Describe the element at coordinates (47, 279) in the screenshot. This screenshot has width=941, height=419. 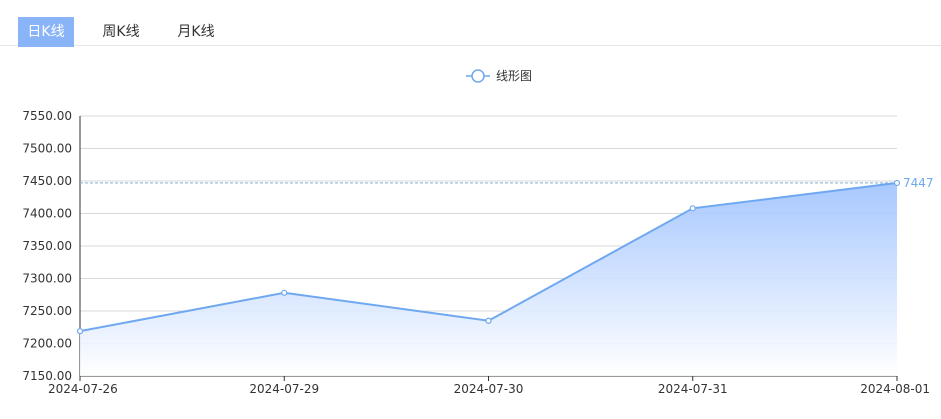
I see `y-tick-label: 7300.00` at that location.